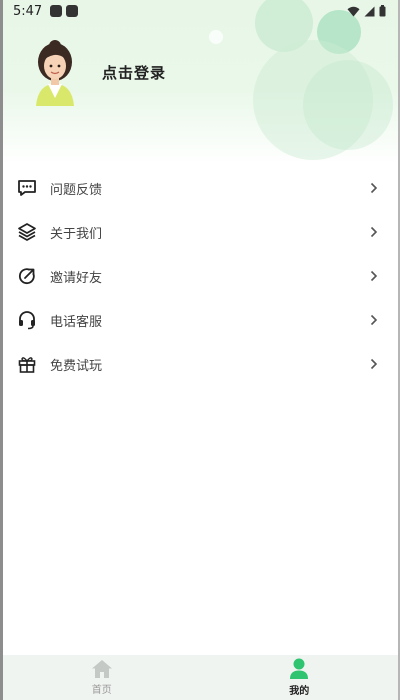  What do you see at coordinates (369, 11) in the screenshot?
I see `signal-icon` at bounding box center [369, 11].